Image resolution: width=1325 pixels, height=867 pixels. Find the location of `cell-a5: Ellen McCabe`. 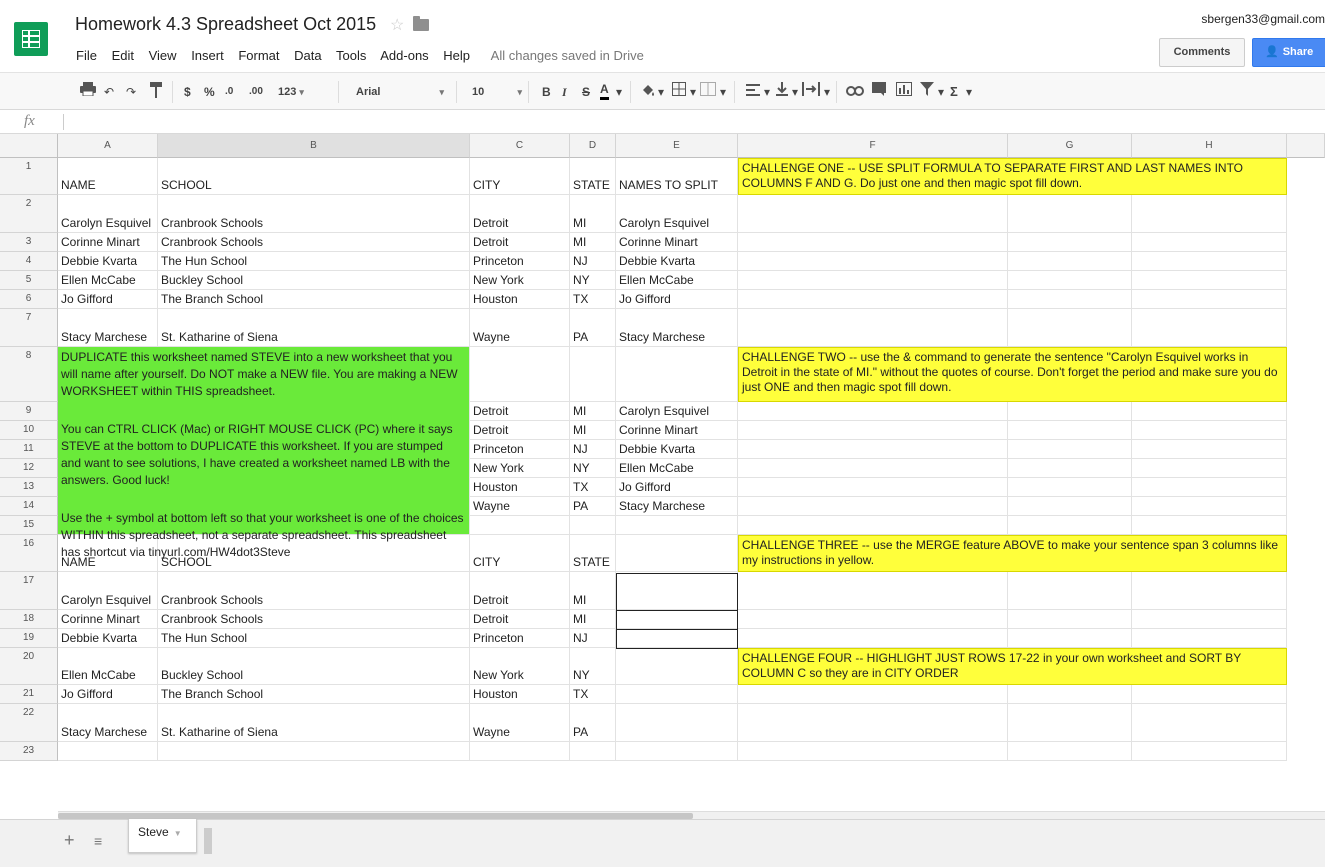

cell-a5: Ellen McCabe is located at coordinates (108, 280).